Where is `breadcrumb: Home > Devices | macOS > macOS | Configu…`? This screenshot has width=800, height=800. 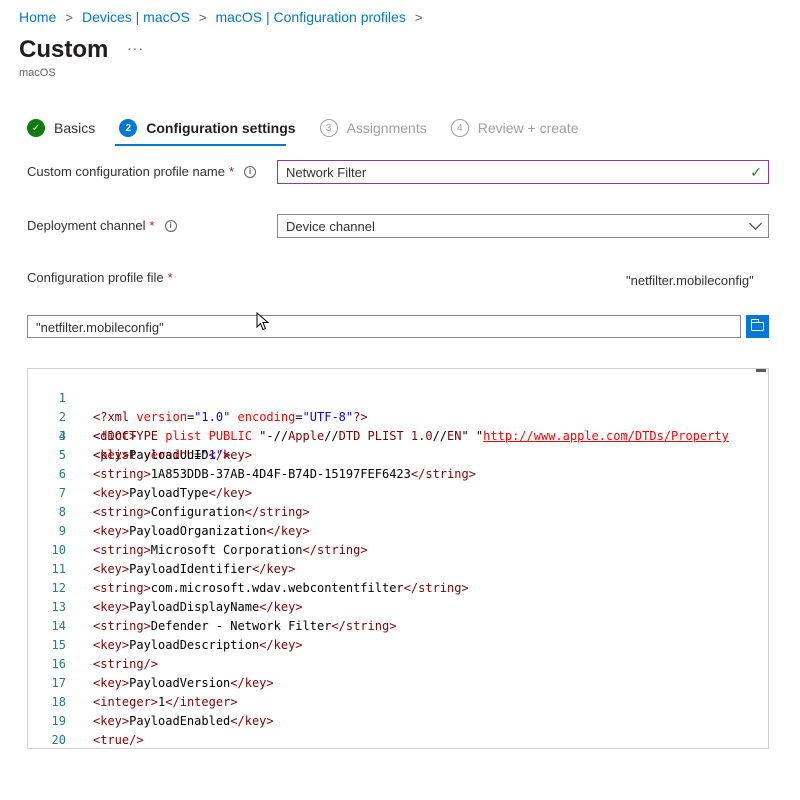
breadcrumb: Home > Devices | macOS > macOS | Configu… is located at coordinates (225, 17).